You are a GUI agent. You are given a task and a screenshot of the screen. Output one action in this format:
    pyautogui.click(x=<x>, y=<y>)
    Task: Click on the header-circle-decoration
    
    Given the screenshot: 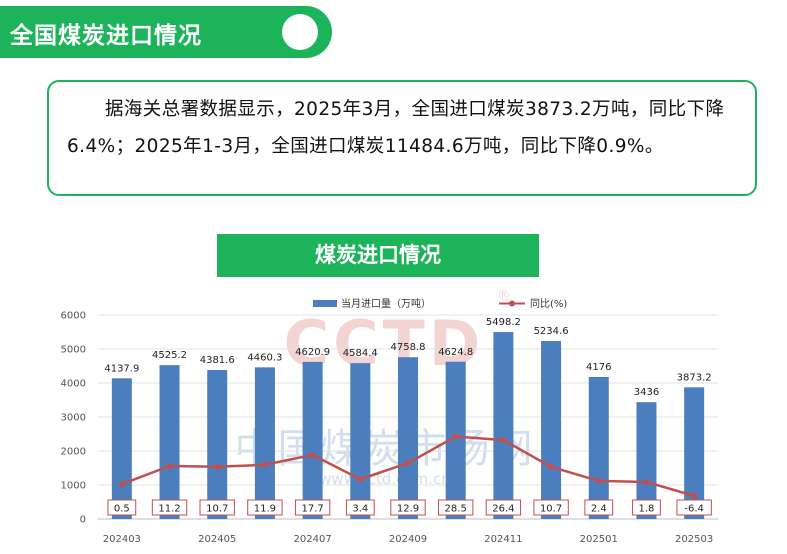 What is the action you would take?
    pyautogui.click(x=300, y=32)
    